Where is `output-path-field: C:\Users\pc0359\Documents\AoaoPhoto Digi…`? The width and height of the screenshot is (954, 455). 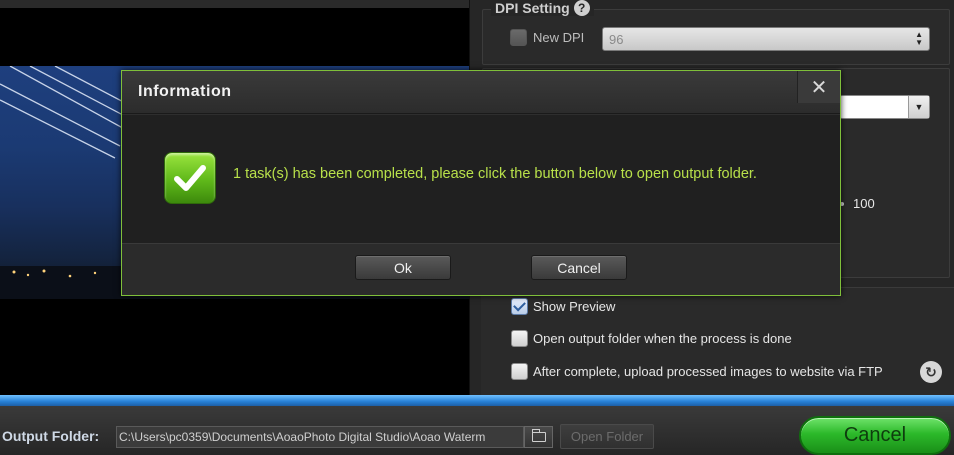 output-path-field: C:\Users\pc0359\Documents\AoaoPhoto Digi… is located at coordinates (320, 437).